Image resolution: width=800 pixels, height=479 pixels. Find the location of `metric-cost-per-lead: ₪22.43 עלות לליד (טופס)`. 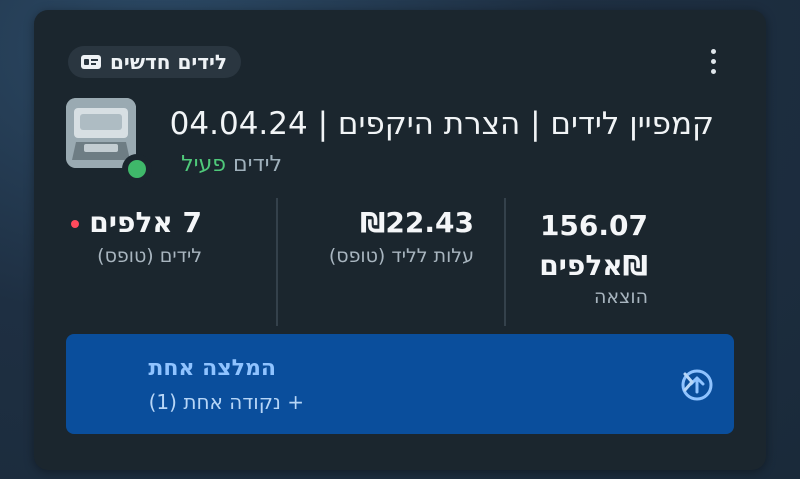

metric-cost-per-lead: ₪22.43 עלות לליד (טופס) is located at coordinates (401, 236).